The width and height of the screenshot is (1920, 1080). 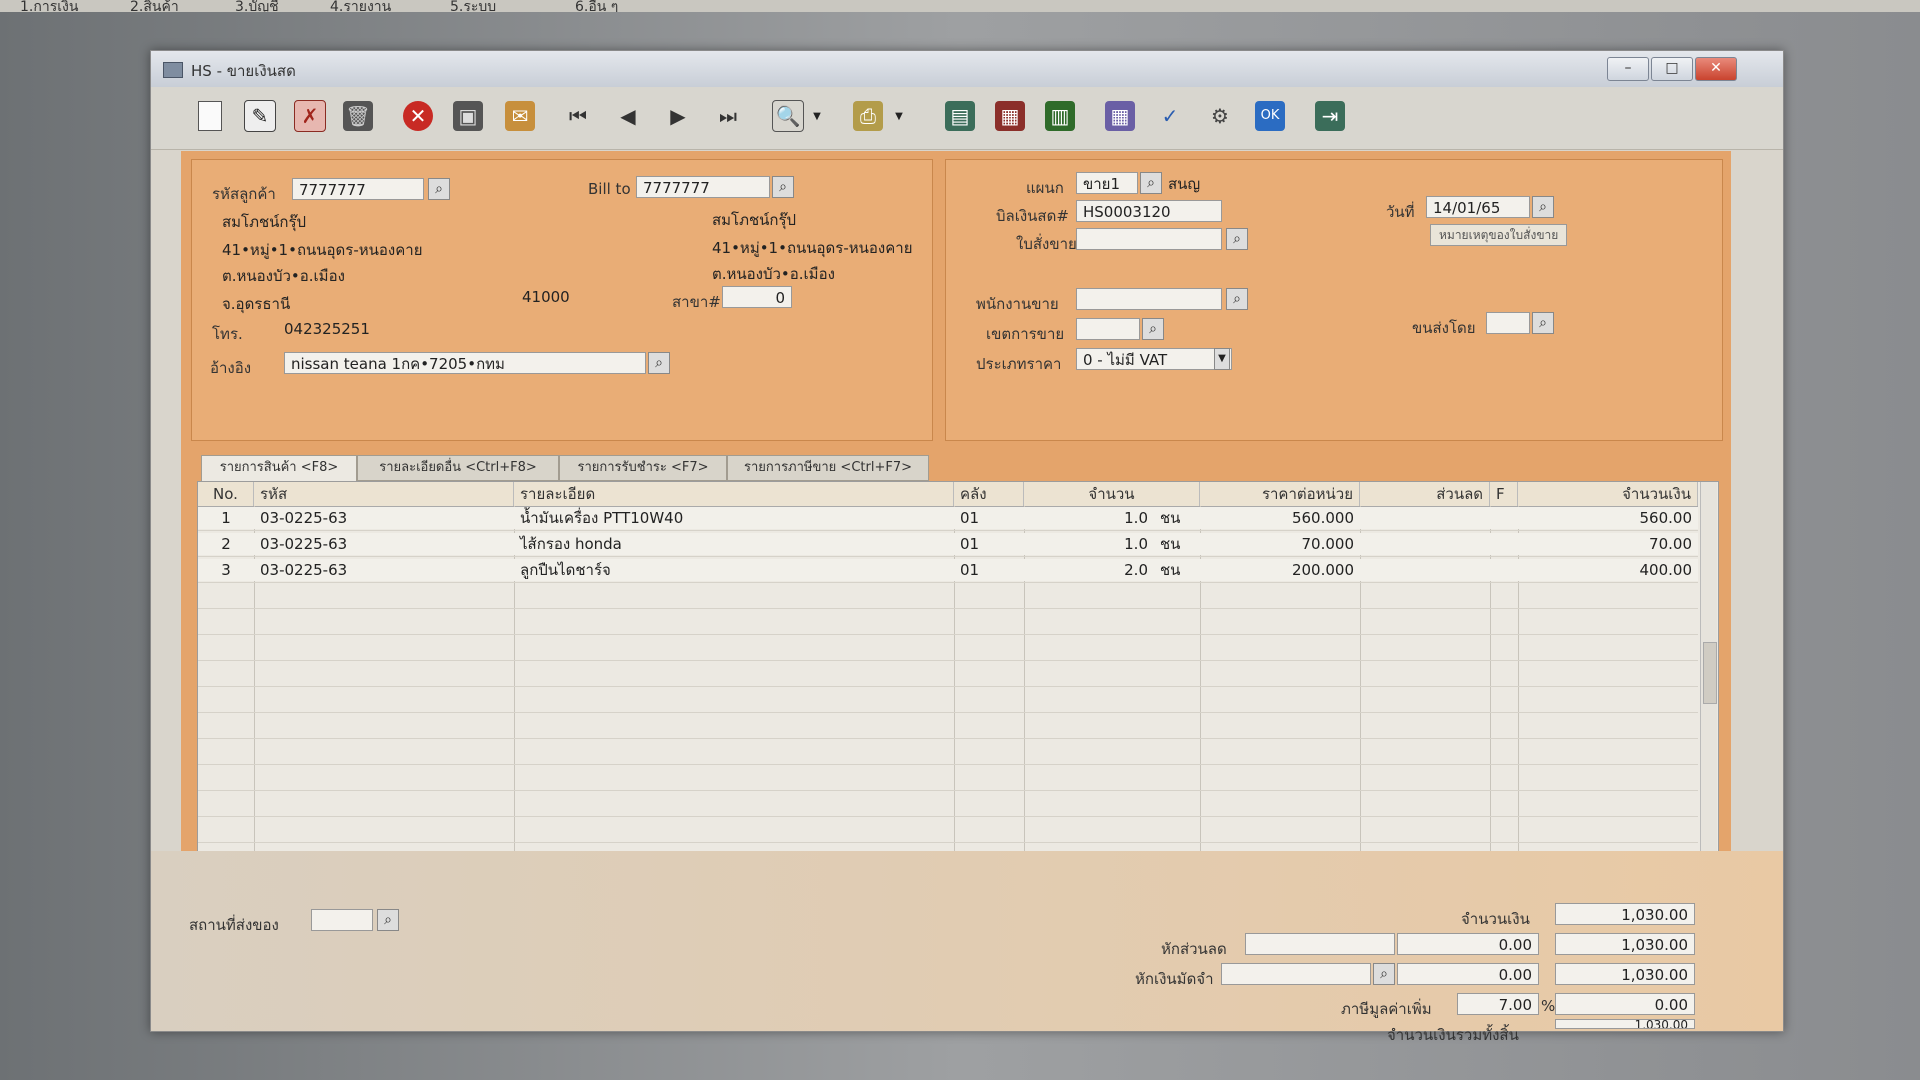 What do you see at coordinates (1504, 570) in the screenshot?
I see `row-f` at bounding box center [1504, 570].